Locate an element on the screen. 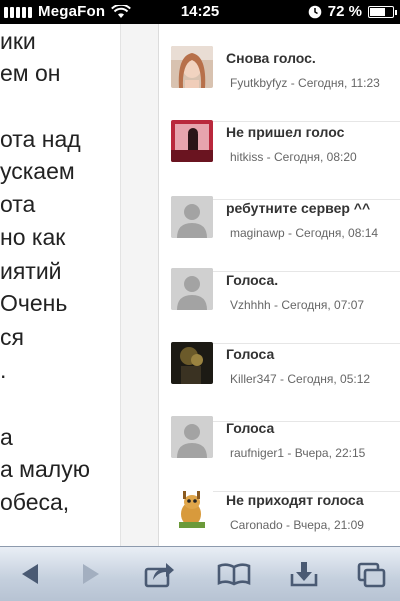  article-line: а is located at coordinates (6, 437).